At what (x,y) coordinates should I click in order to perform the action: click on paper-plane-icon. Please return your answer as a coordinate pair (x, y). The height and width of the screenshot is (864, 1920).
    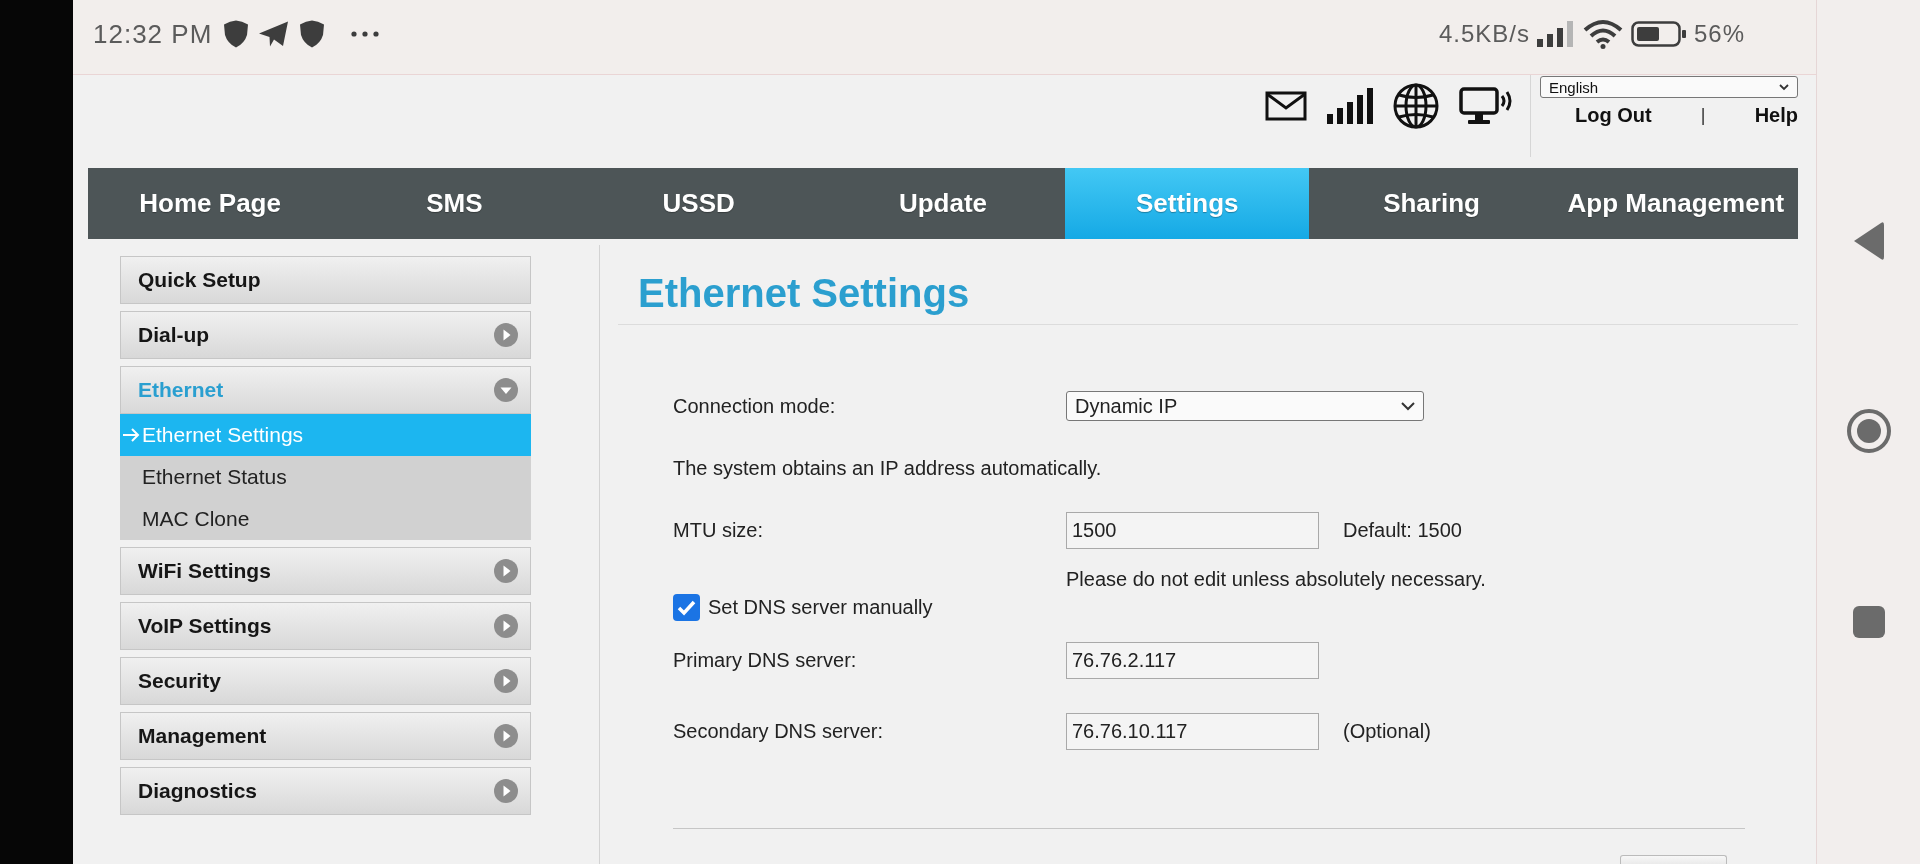
    Looking at the image, I should click on (274, 34).